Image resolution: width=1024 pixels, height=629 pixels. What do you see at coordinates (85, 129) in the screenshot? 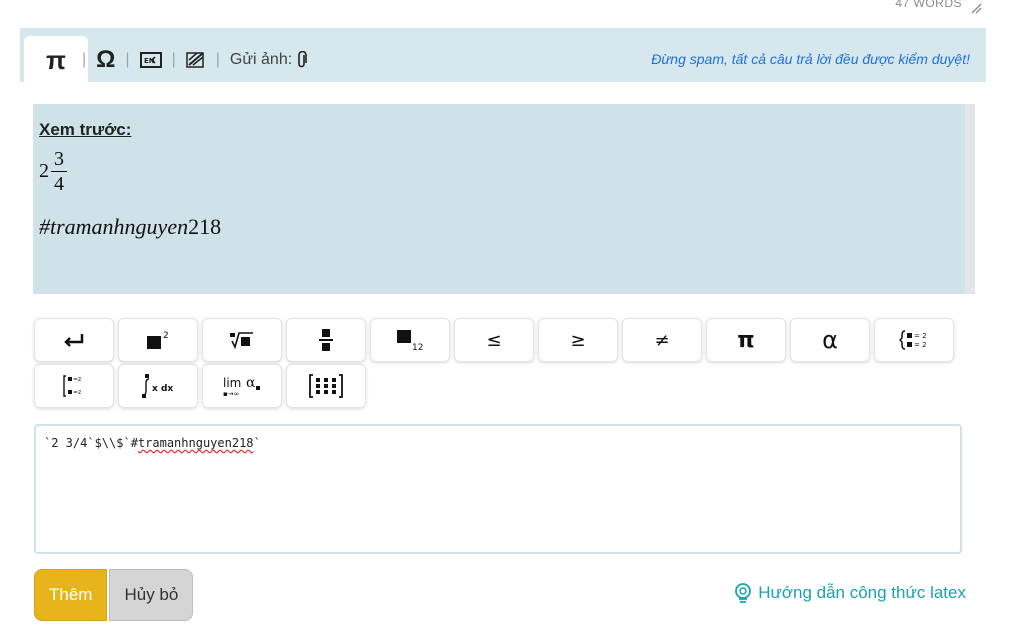
I see `preview-title: Xem trước:` at bounding box center [85, 129].